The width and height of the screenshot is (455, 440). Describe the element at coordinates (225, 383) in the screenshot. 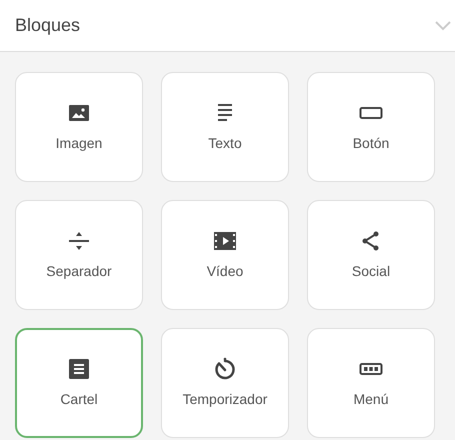

I see `block-tile: Temporizador` at that location.